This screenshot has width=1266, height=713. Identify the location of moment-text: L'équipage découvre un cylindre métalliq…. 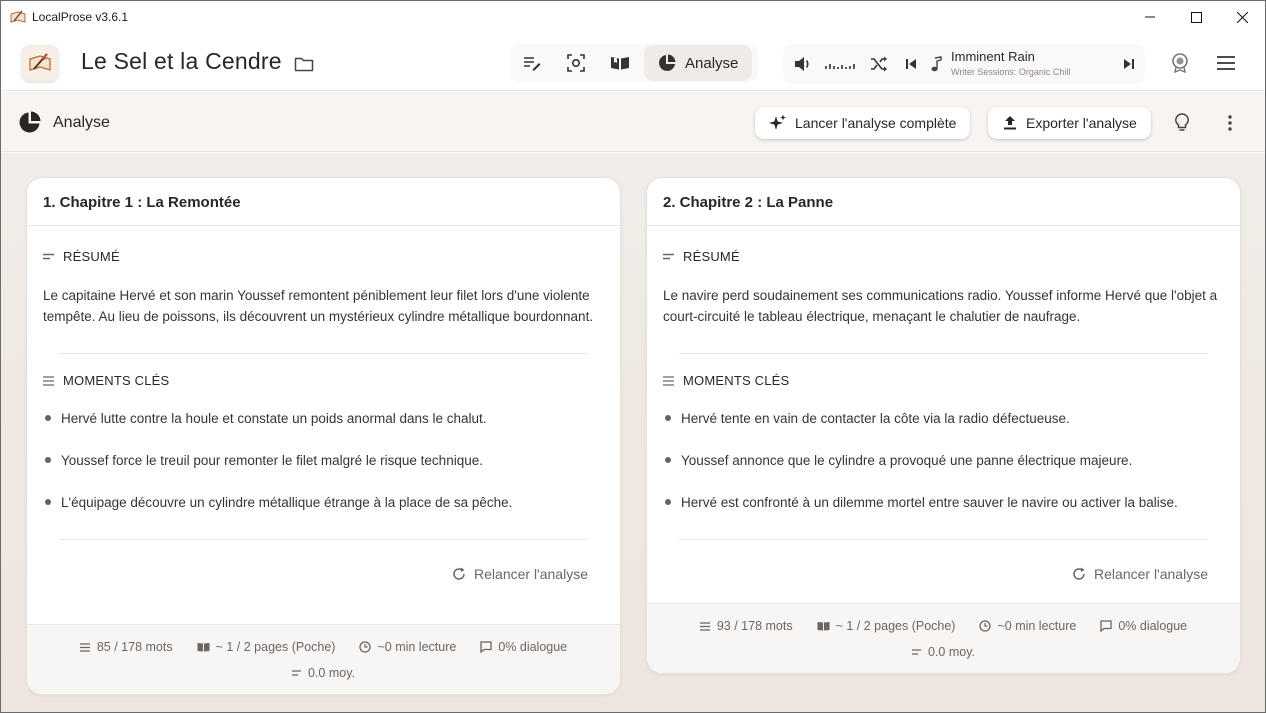
(287, 502).